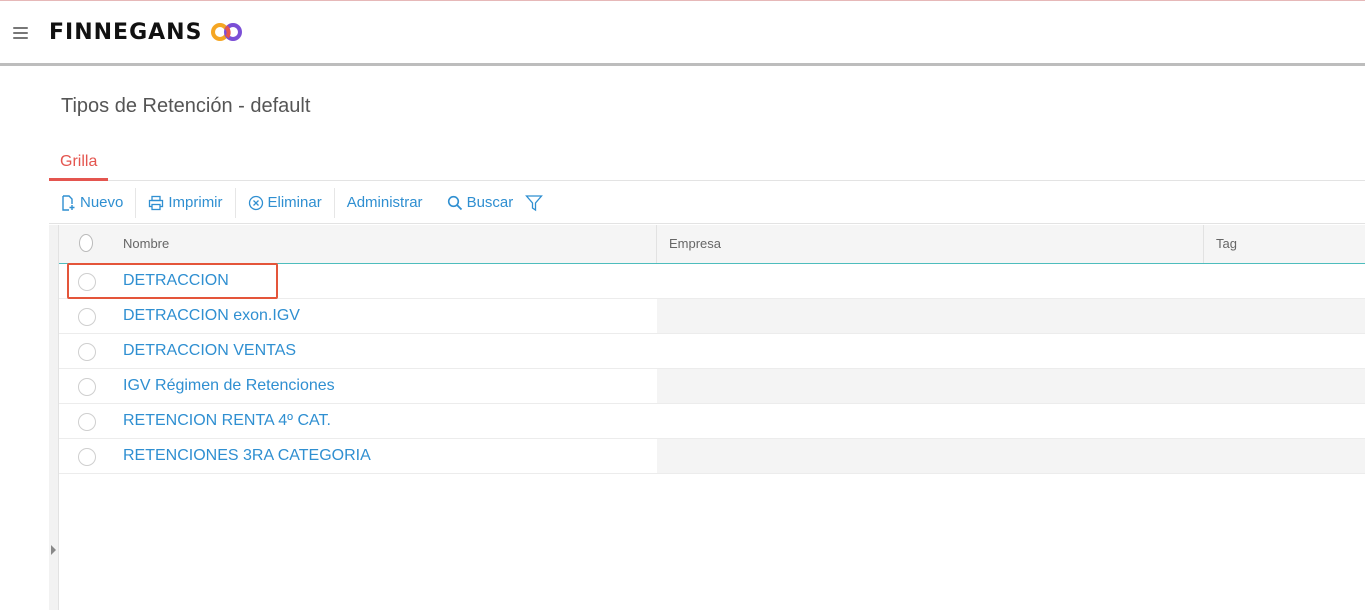 This screenshot has height=610, width=1365. Describe the element at coordinates (384, 244) in the screenshot. I see `column-header-nombre: Nombre` at that location.